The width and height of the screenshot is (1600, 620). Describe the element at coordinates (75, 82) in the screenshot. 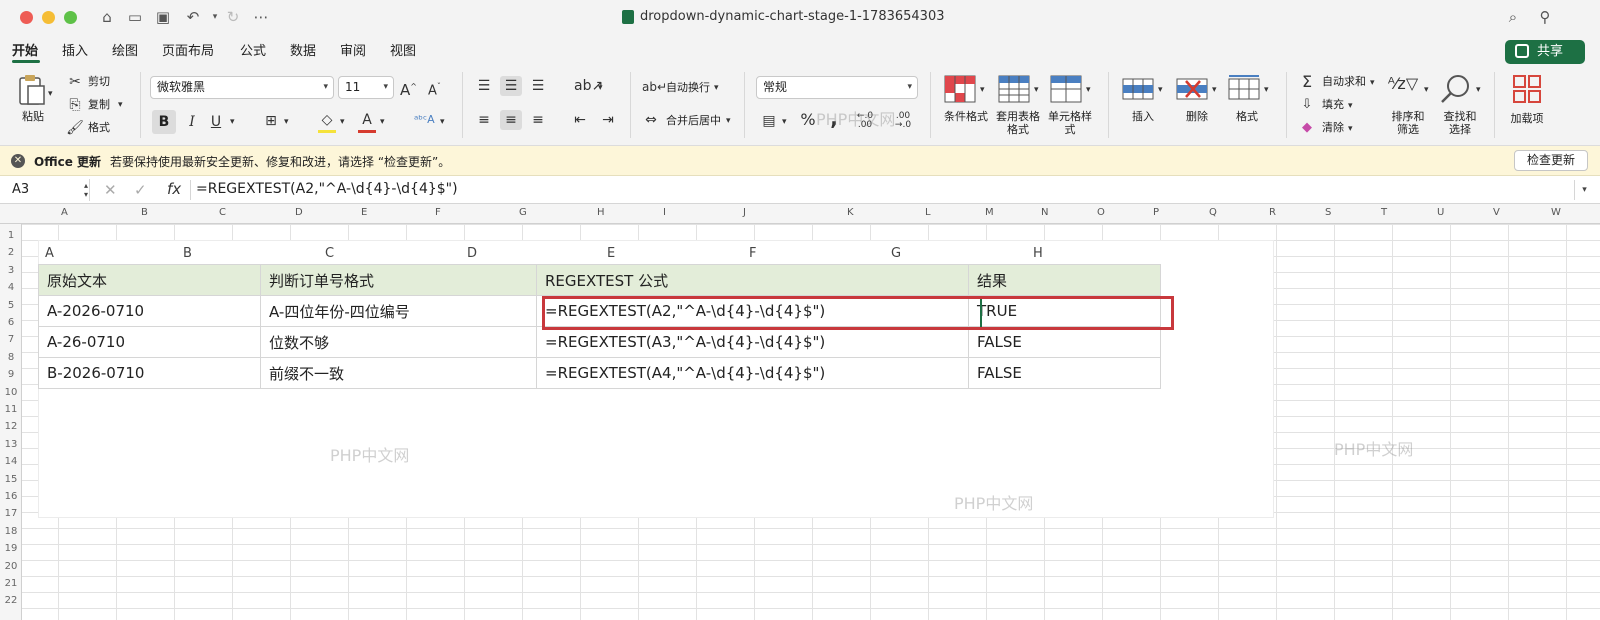

I see `cut-icon: ✂` at that location.